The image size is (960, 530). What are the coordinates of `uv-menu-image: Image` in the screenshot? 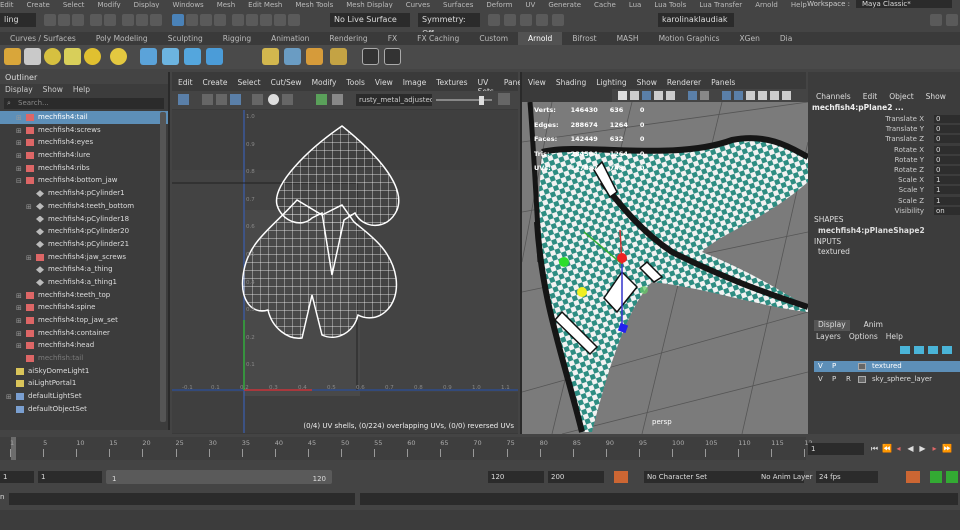 It's located at (415, 83).